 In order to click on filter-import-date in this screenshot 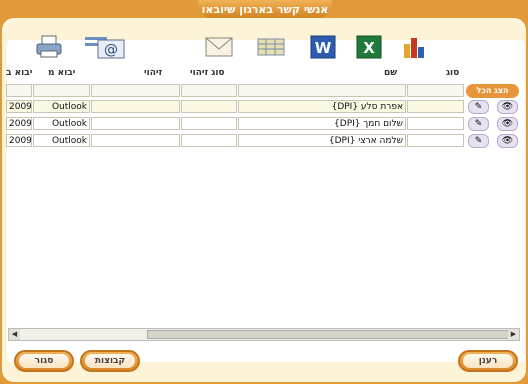, I will do `click(19, 90)`.